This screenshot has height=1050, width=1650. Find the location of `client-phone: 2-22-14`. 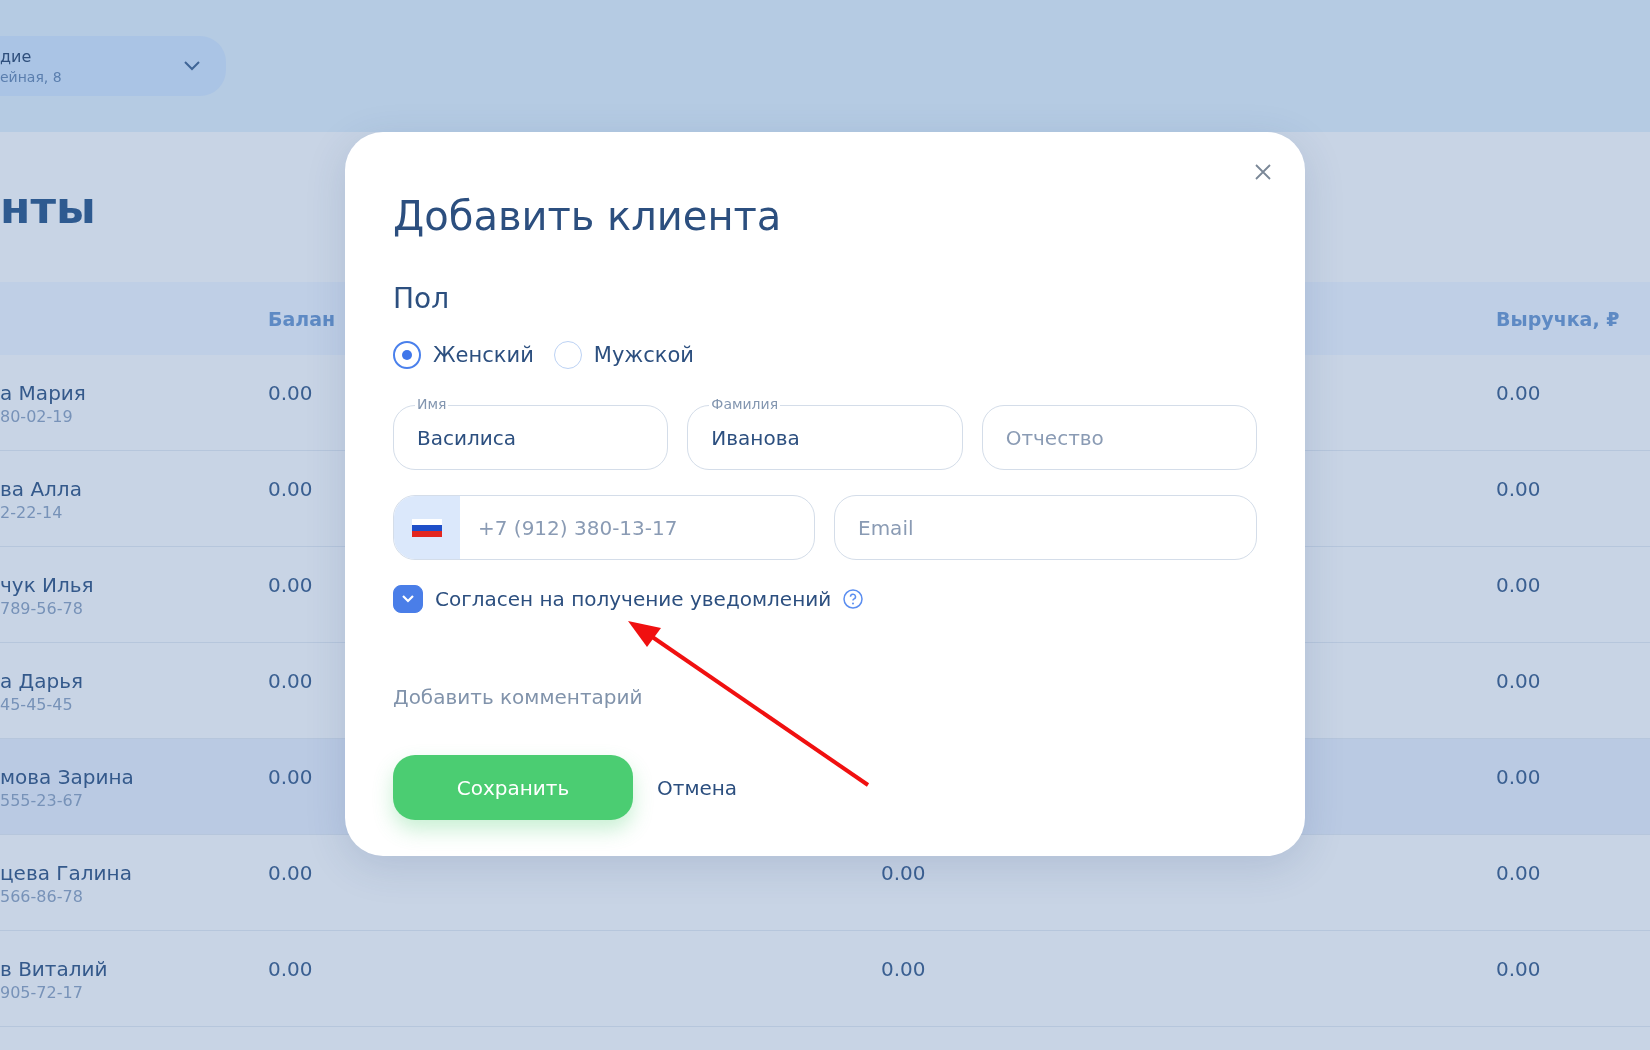

client-phone: 2-22-14 is located at coordinates (31, 512).